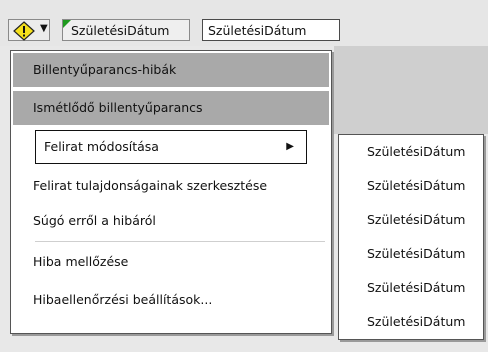 Image resolution: width=488 pixels, height=352 pixels. I want to click on label-control-text: SzületésiDátum, so click(120, 30).